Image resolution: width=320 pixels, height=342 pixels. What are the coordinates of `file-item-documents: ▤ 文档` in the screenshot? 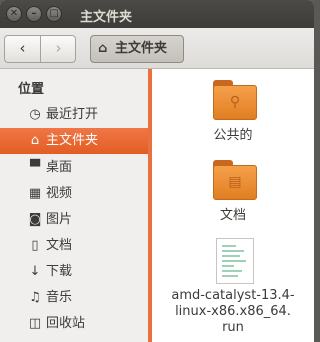 It's located at (233, 192).